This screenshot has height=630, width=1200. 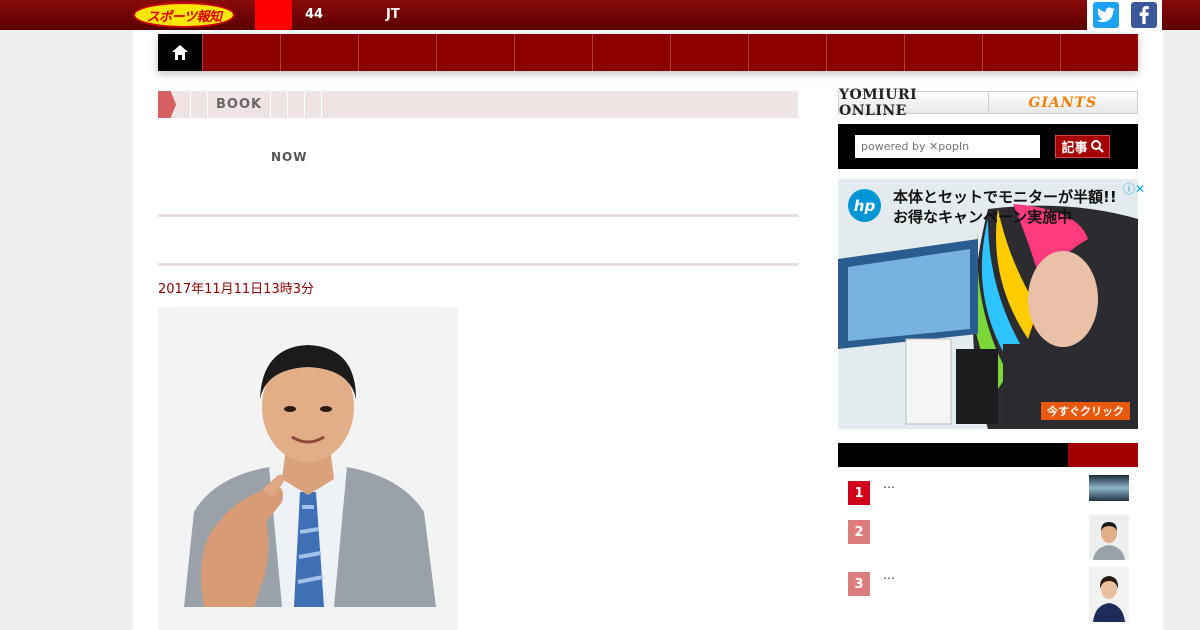 I want to click on partner-giants: GIANTS, so click(x=1063, y=102).